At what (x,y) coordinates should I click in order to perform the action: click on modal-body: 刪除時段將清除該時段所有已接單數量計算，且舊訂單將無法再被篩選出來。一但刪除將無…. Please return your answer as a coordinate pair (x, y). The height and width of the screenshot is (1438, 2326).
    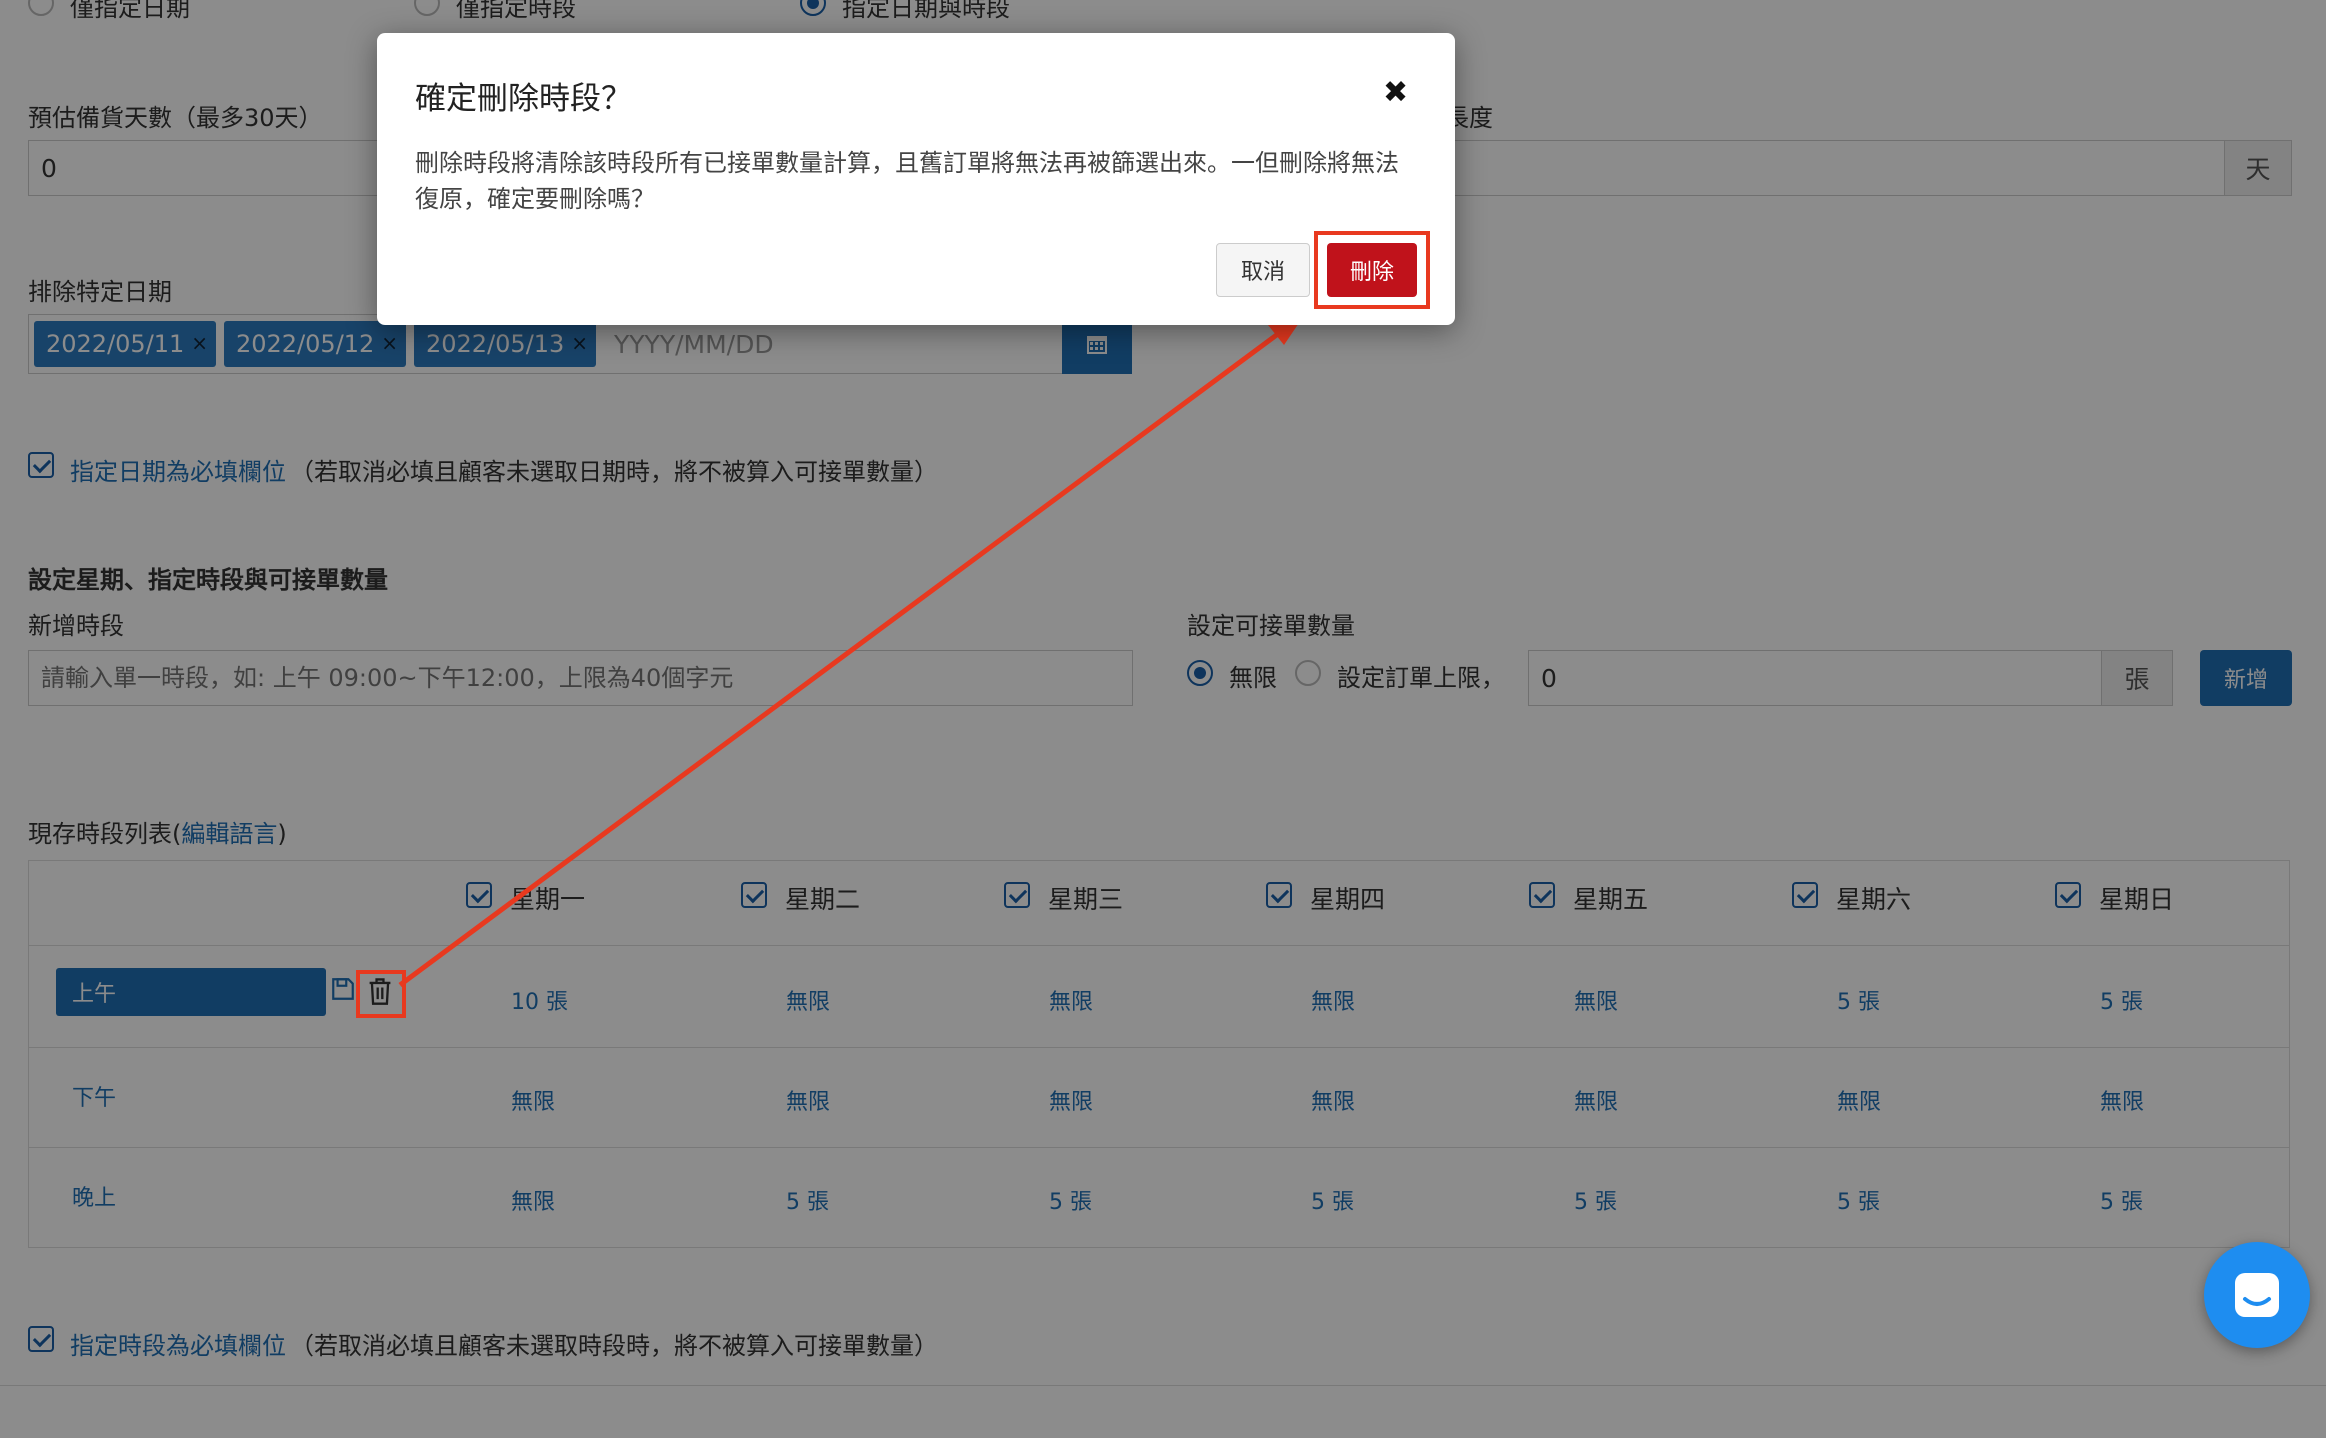
    Looking at the image, I should click on (907, 181).